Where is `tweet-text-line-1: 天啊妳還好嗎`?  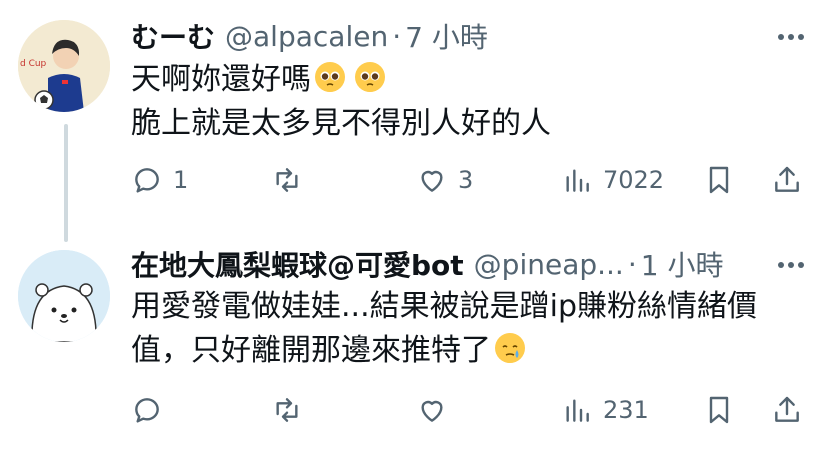
tweet-text-line-1: 天啊妳還好嗎 is located at coordinates (341, 80).